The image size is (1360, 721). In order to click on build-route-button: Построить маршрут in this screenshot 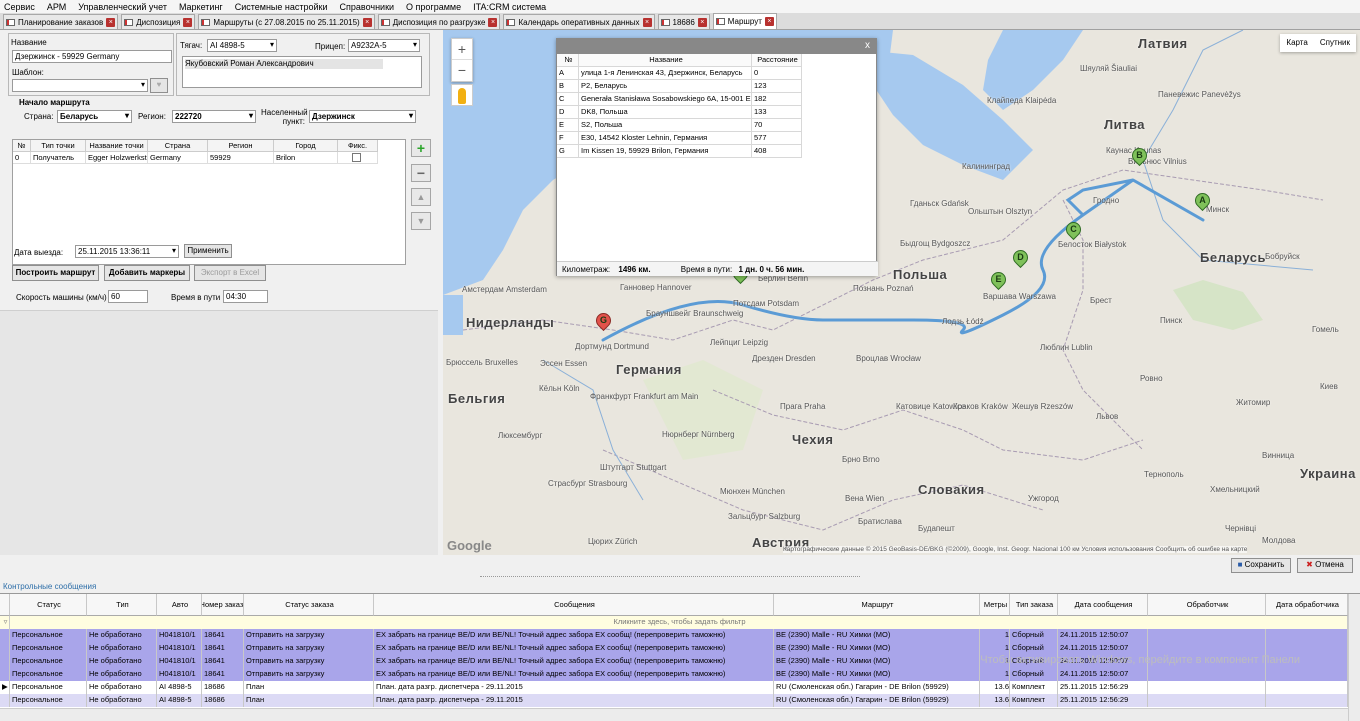, I will do `click(55, 273)`.